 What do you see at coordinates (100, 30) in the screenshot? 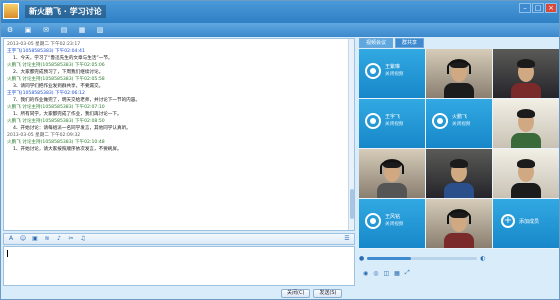
I see `file-icon: ▧` at bounding box center [100, 30].